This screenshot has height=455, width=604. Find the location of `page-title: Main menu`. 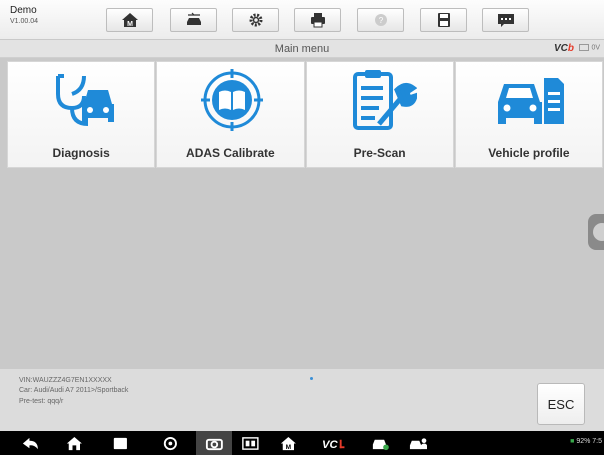

page-title: Main menu is located at coordinates (302, 49).